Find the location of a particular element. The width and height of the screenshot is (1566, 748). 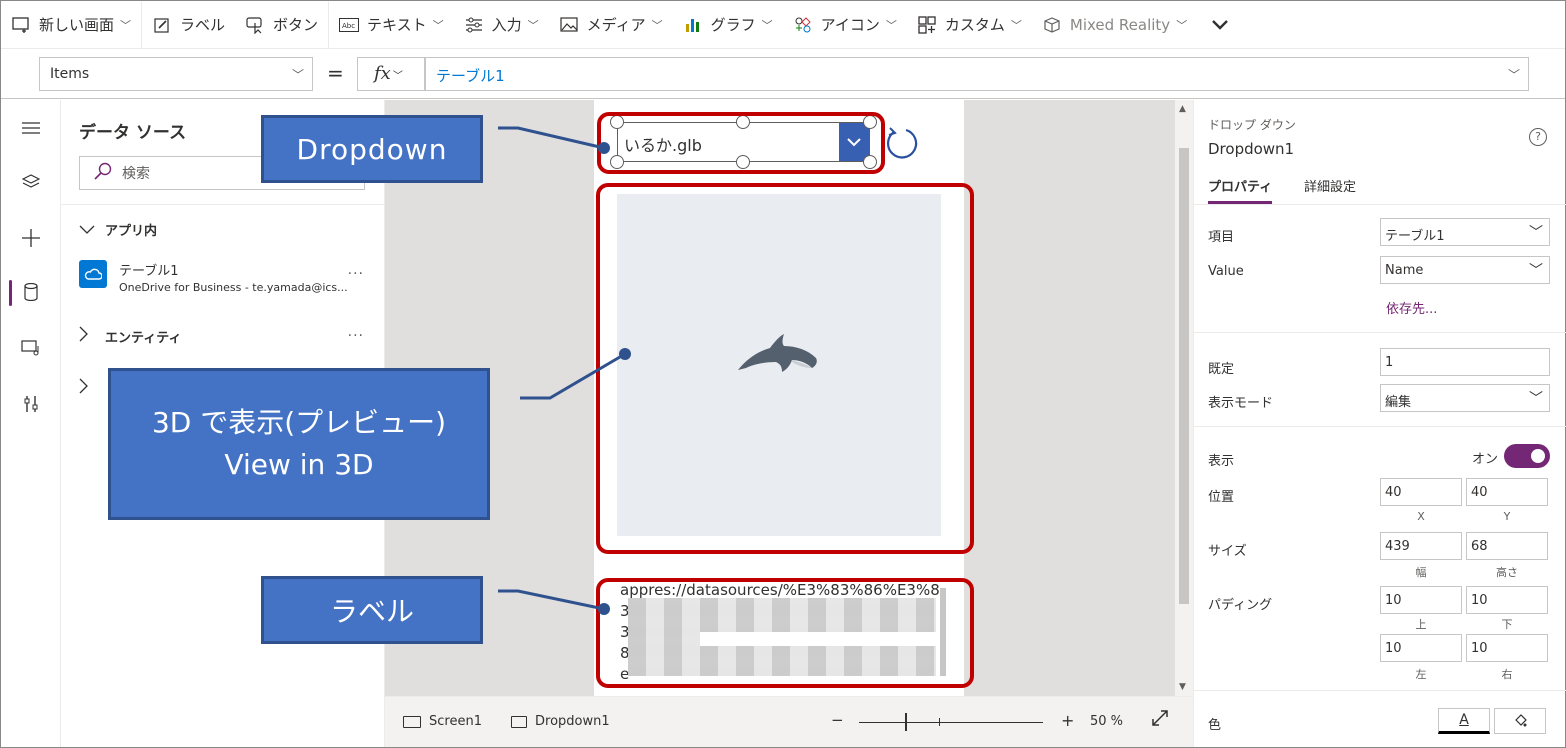

image-icon is located at coordinates (569, 25).